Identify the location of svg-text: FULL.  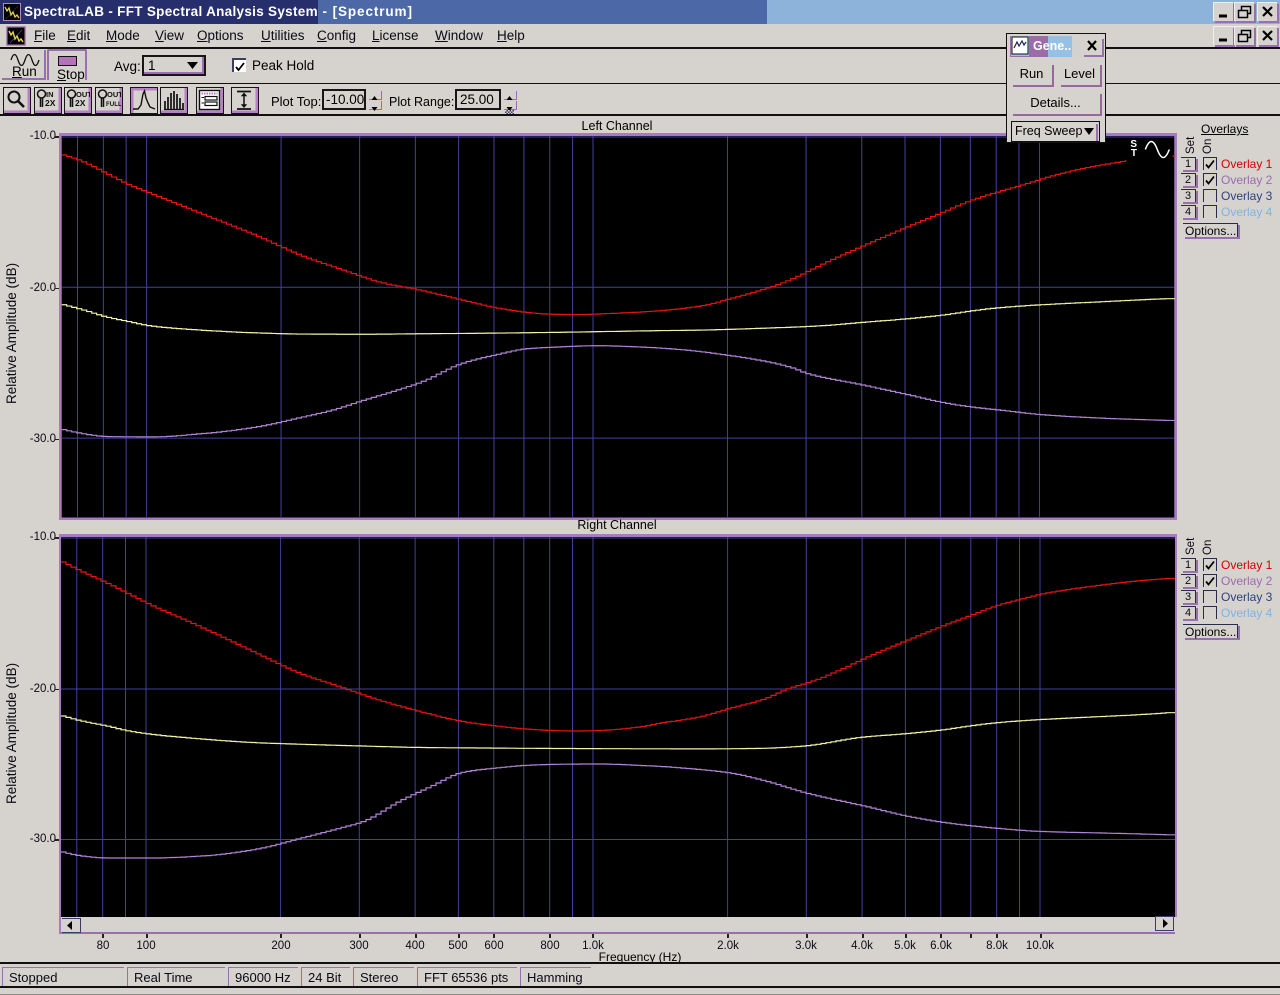
(113, 104).